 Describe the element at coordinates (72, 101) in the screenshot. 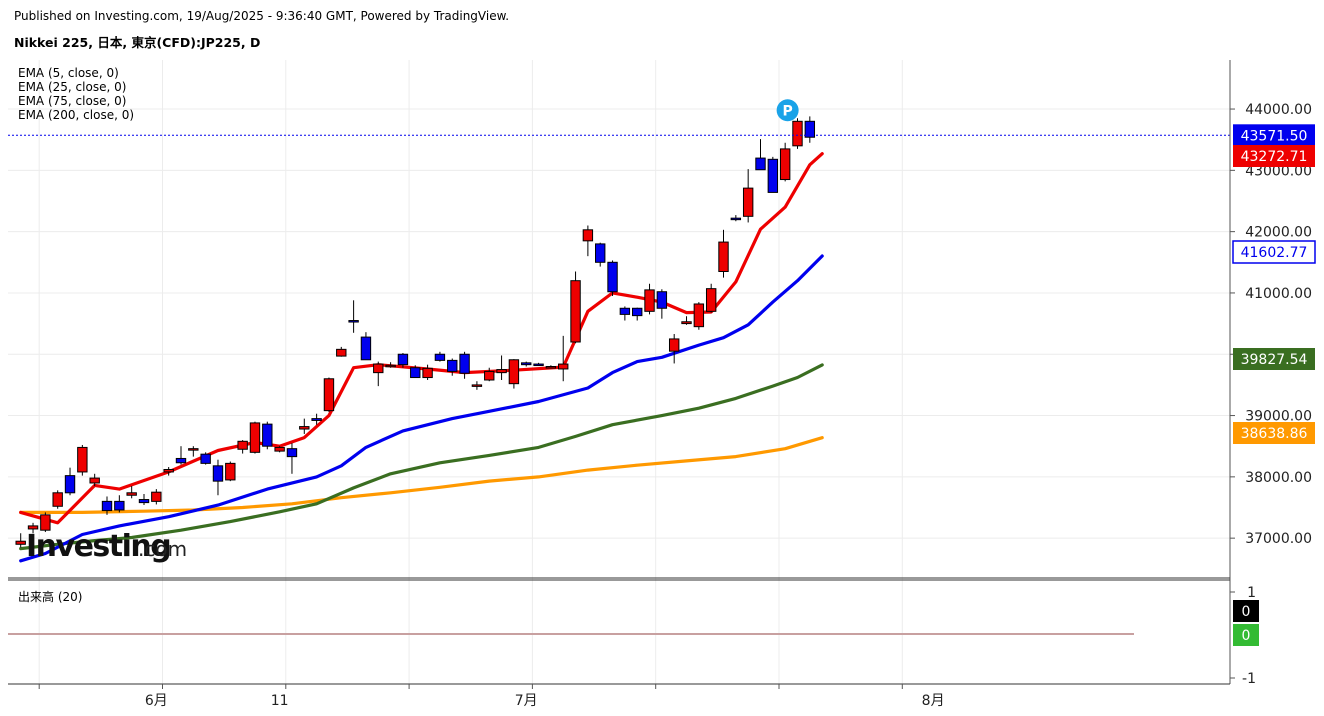

I see `ema-legend-item: EMA (75, close, 0)` at that location.